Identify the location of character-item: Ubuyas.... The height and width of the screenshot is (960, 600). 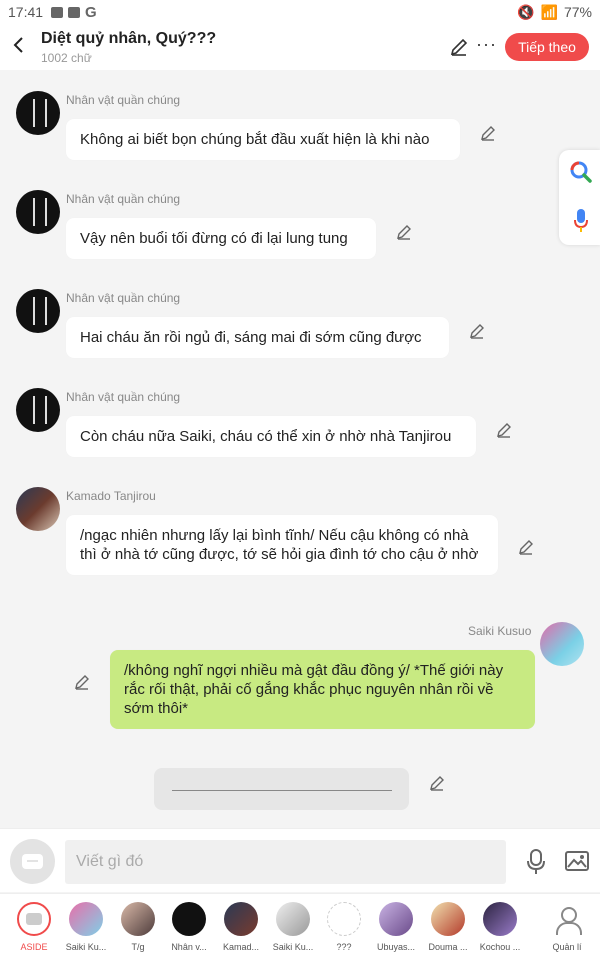
(396, 927).